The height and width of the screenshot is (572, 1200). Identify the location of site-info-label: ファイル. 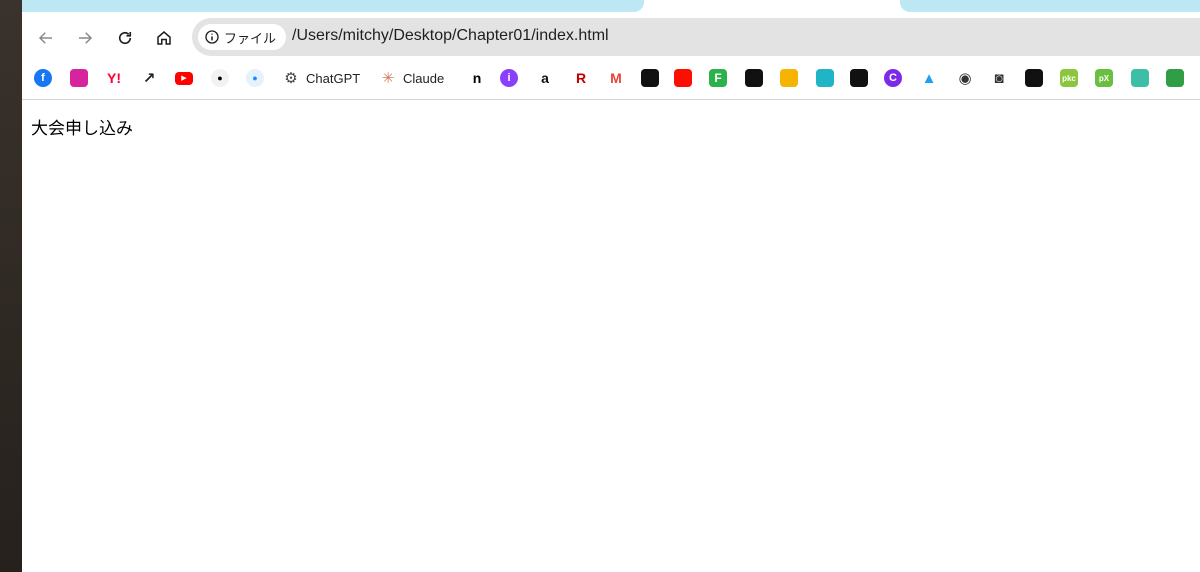
(250, 38).